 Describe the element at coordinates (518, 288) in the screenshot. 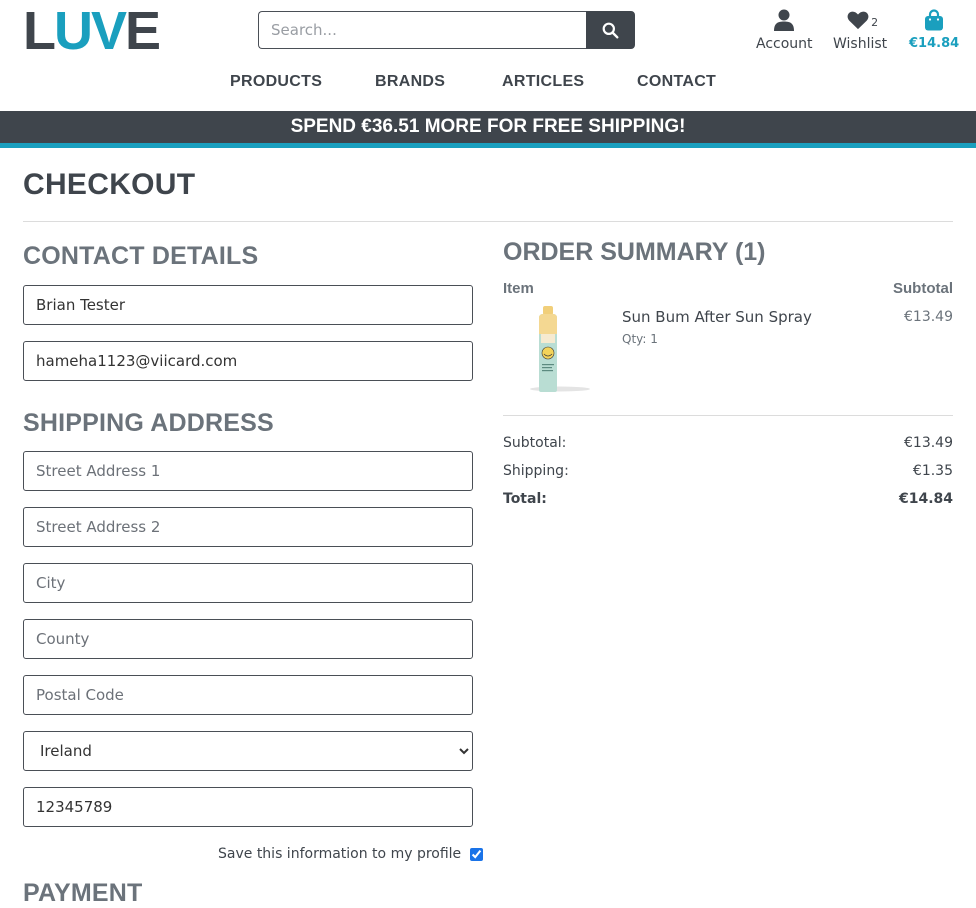

I see `item-column-header: Item` at that location.